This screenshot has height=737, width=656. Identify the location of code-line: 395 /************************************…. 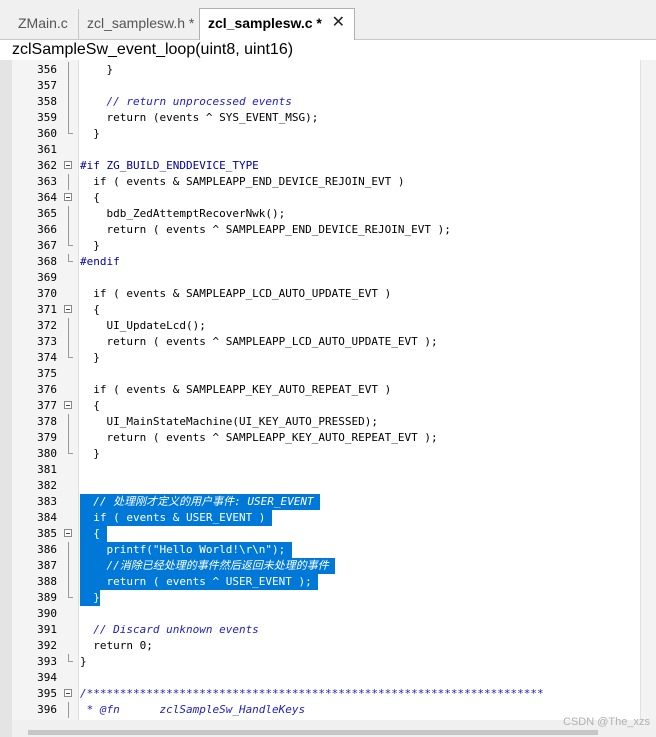
(326, 694).